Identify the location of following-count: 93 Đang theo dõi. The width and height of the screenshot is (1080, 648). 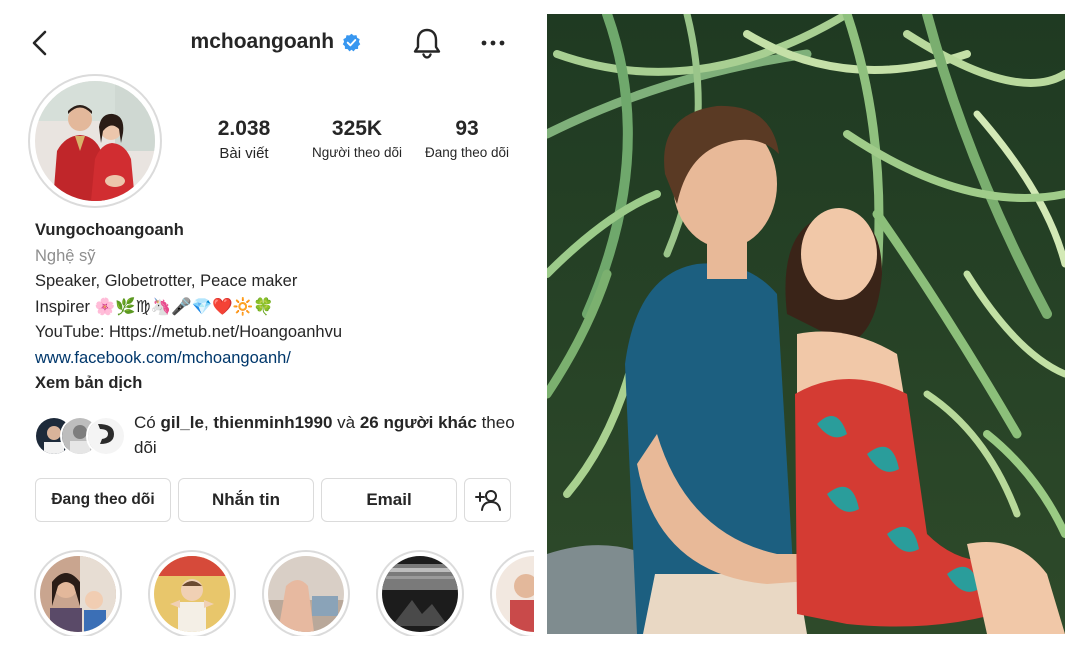
(467, 138).